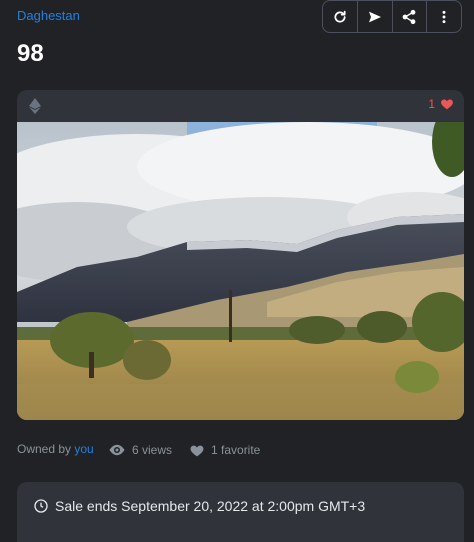 Image resolution: width=474 pixels, height=542 pixels. I want to click on item-toolbar, so click(392, 16).